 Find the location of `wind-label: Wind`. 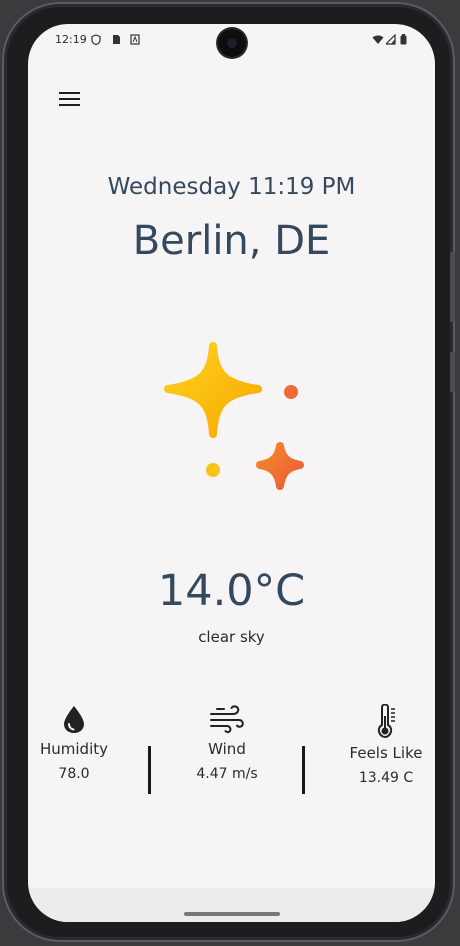

wind-label: Wind is located at coordinates (227, 749).